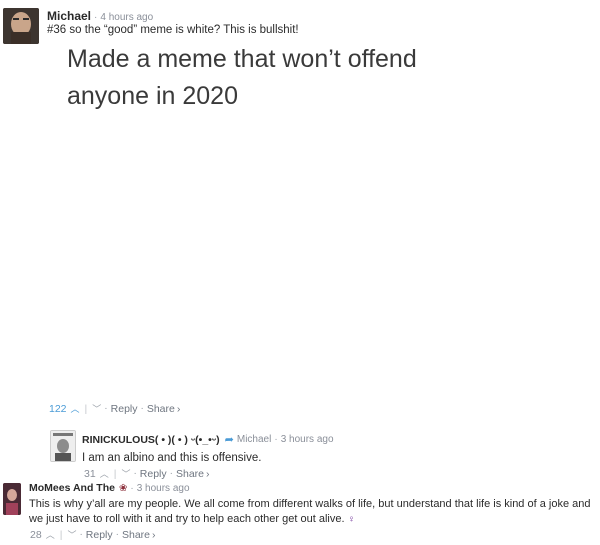 The width and height of the screenshot is (600, 545). What do you see at coordinates (123, 488) in the screenshot?
I see `flower-emoji-icon: ❀` at bounding box center [123, 488].